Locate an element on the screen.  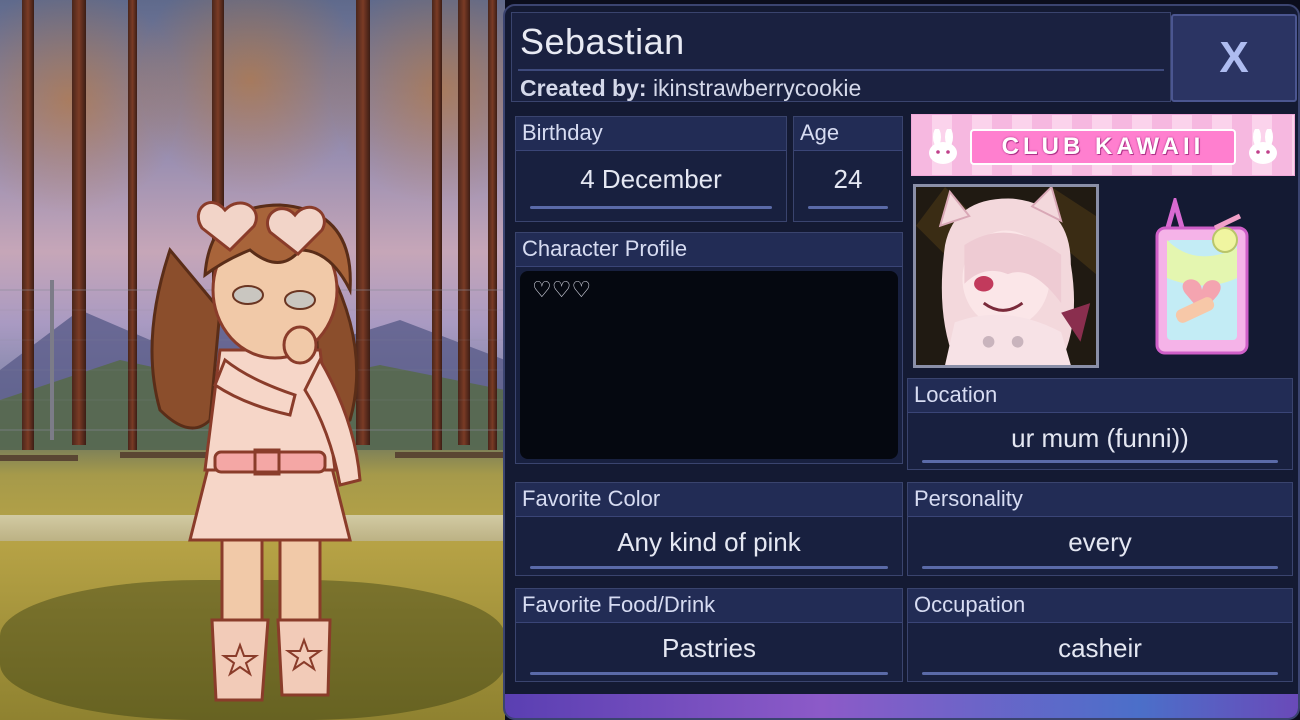
tree-canopy is located at coordinates (250, 100).